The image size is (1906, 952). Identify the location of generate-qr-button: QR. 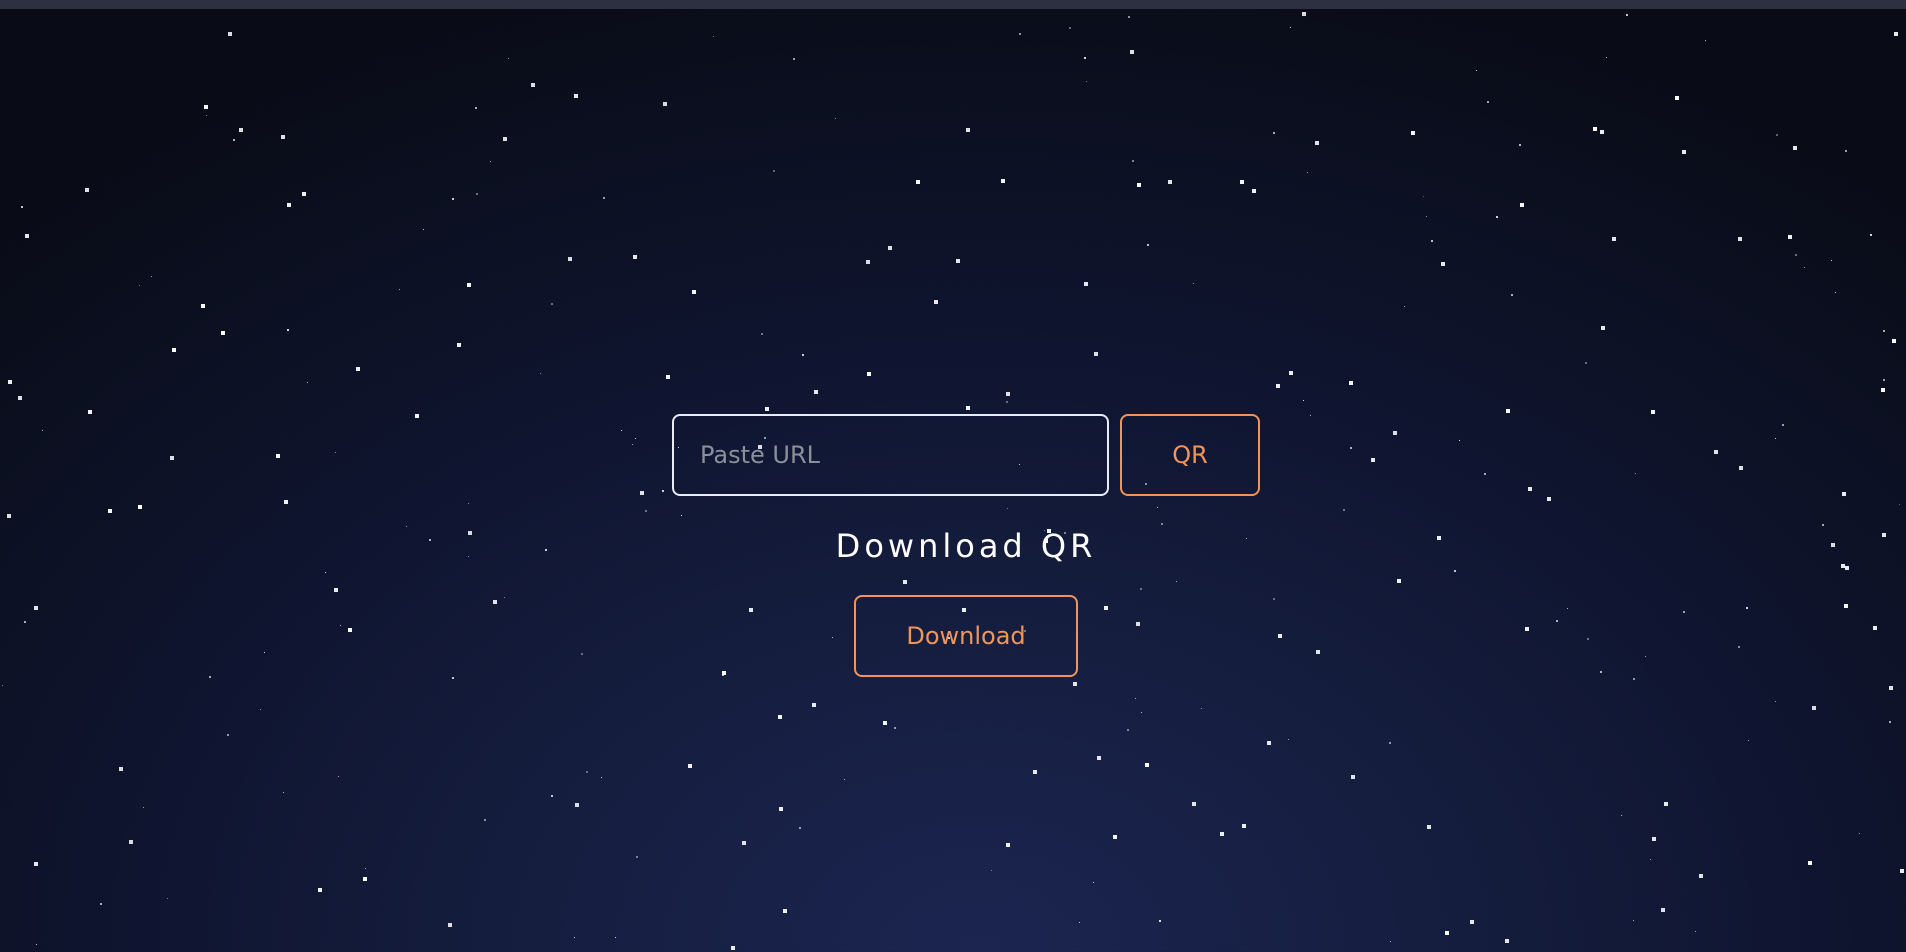
(1190, 455).